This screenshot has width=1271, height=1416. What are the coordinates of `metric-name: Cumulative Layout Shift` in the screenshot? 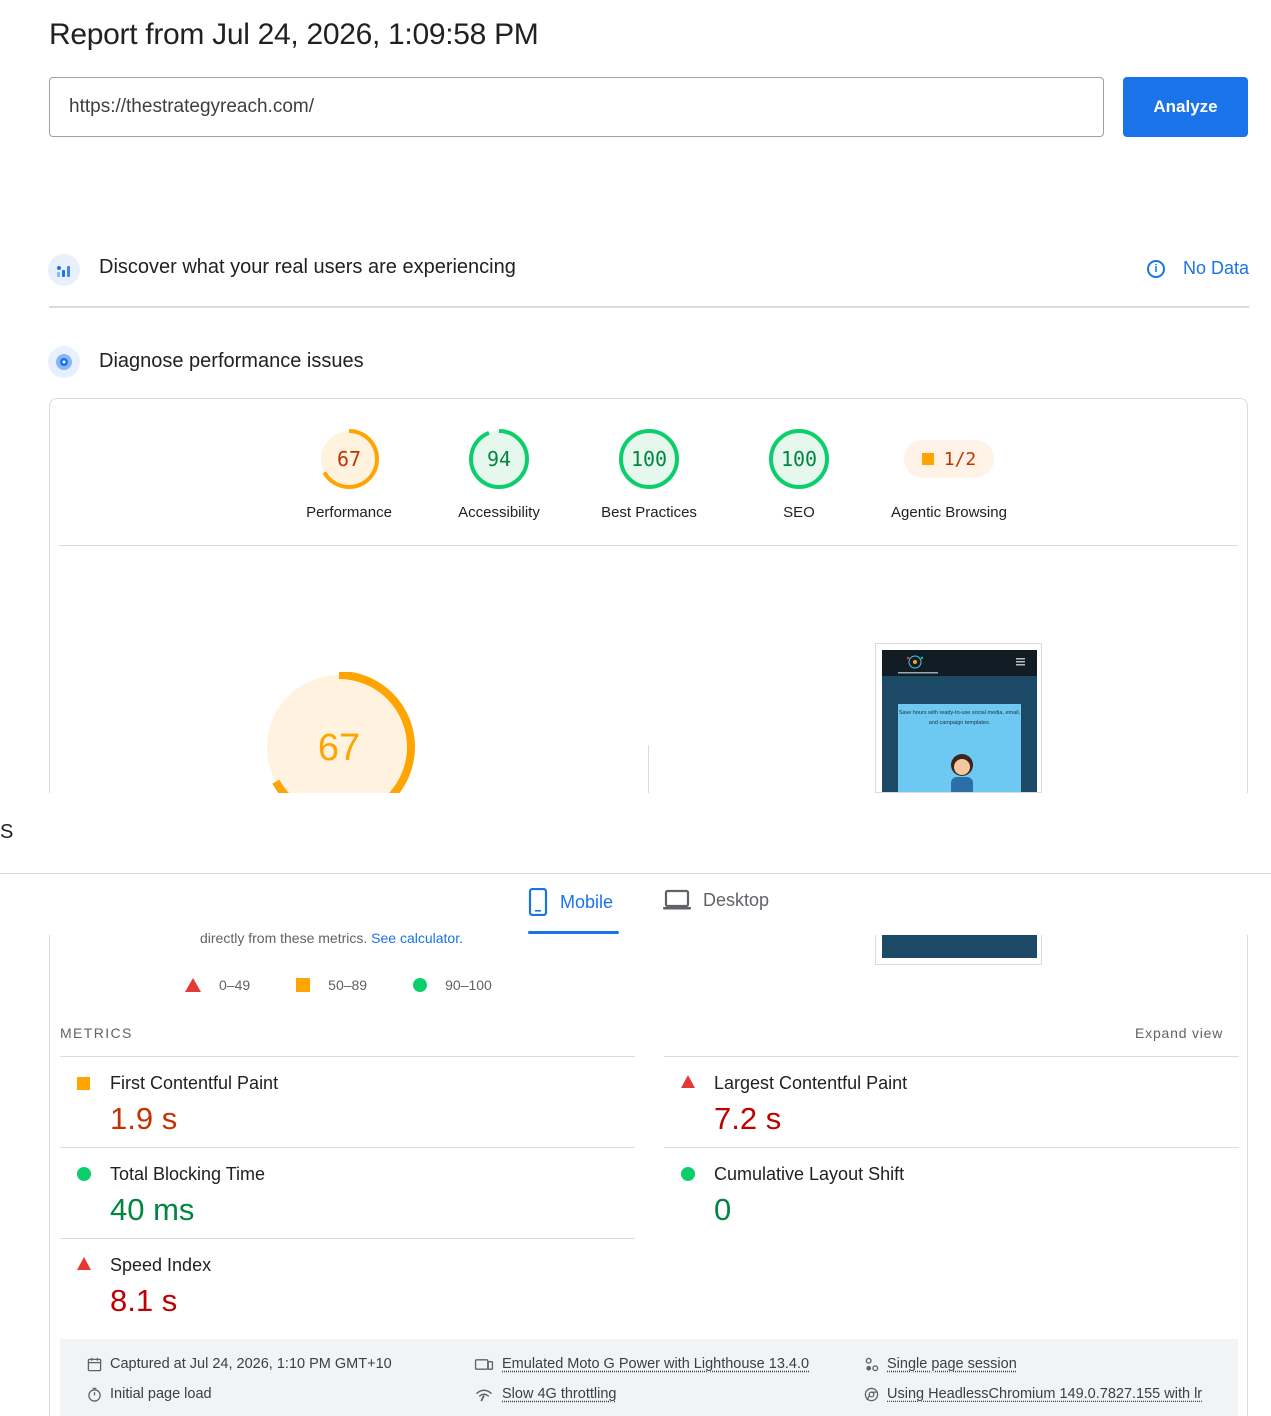 It's located at (809, 1174).